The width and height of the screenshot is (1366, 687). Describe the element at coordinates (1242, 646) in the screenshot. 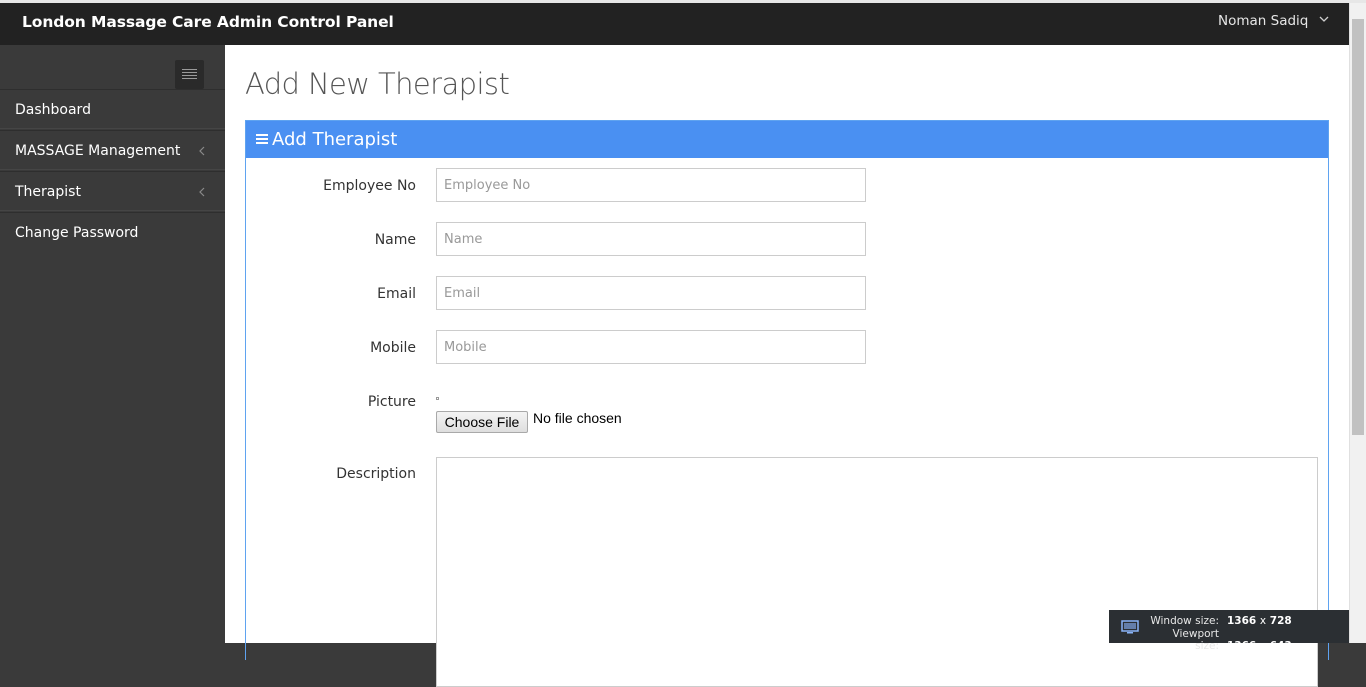

I see `viewport-width: 1366` at that location.